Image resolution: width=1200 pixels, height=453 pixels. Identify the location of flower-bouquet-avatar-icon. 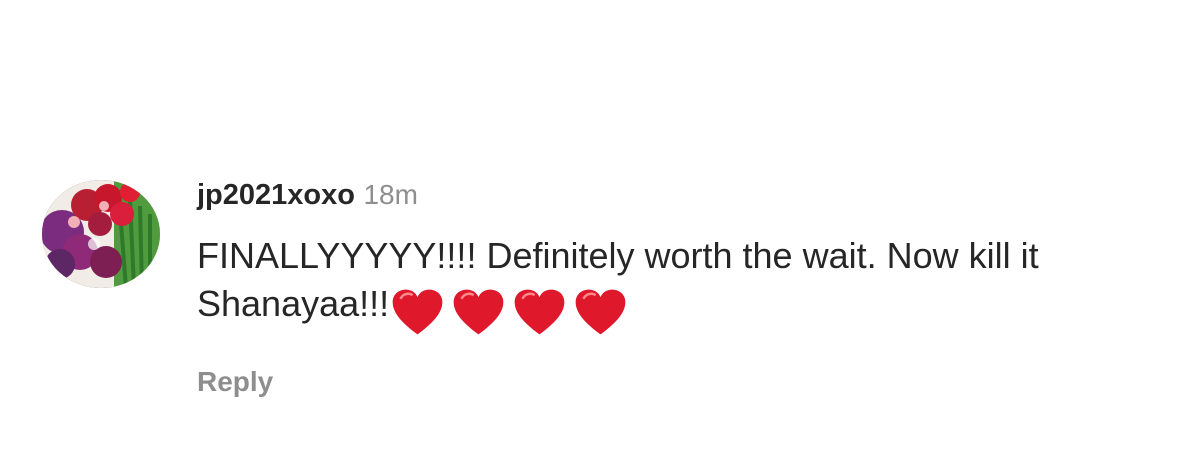
(101, 234).